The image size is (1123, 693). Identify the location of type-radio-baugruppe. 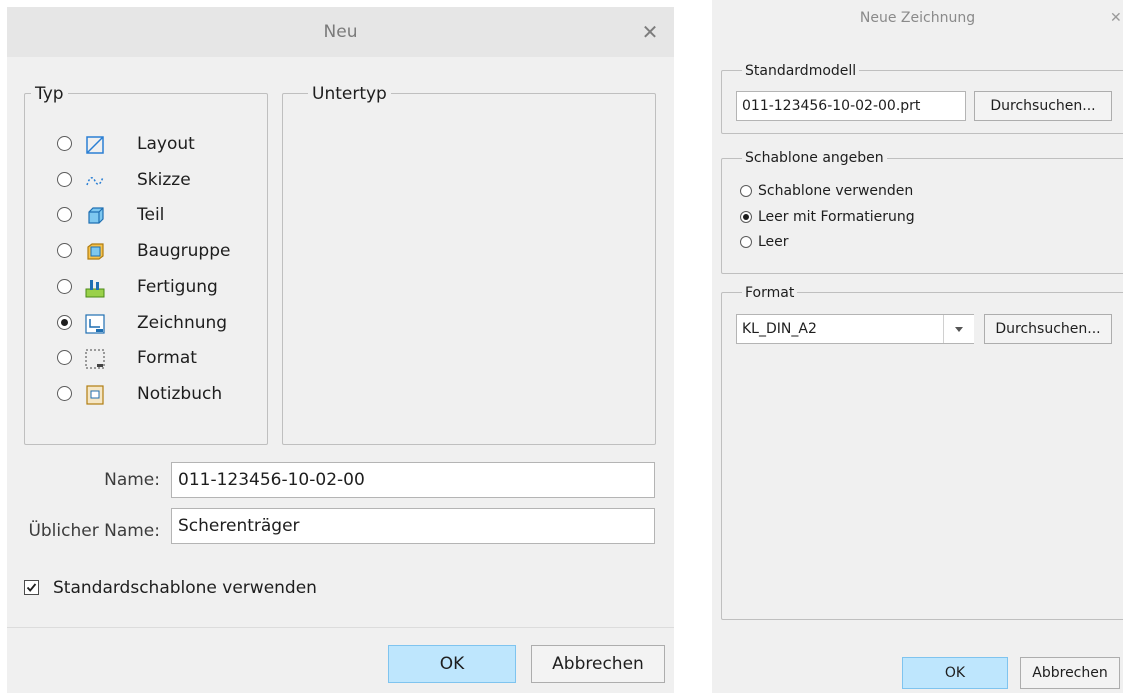
(64, 250).